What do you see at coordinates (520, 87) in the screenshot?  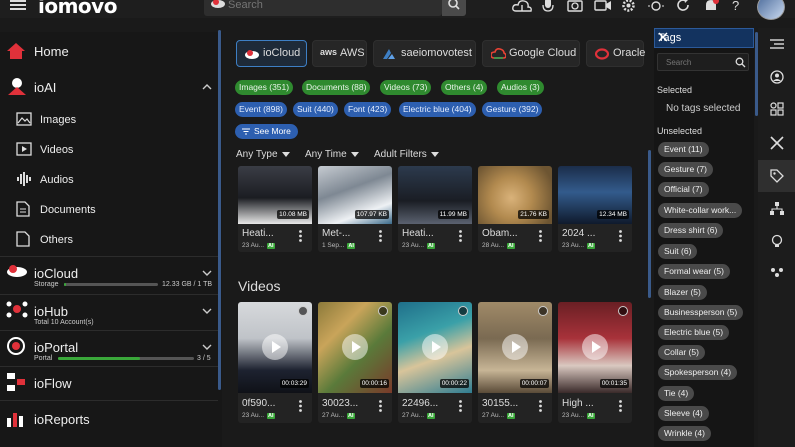 I see `filter-chip-audios: Audios (3)` at bounding box center [520, 87].